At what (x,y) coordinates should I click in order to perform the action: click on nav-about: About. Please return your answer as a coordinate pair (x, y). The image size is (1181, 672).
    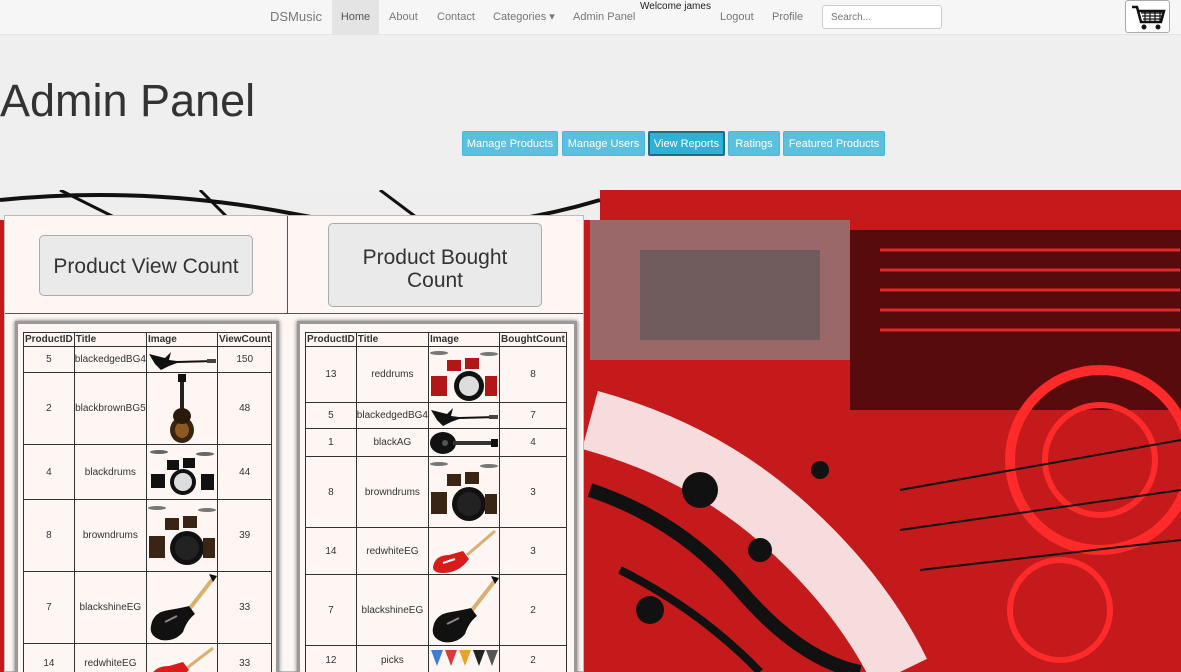
    Looking at the image, I should click on (403, 17).